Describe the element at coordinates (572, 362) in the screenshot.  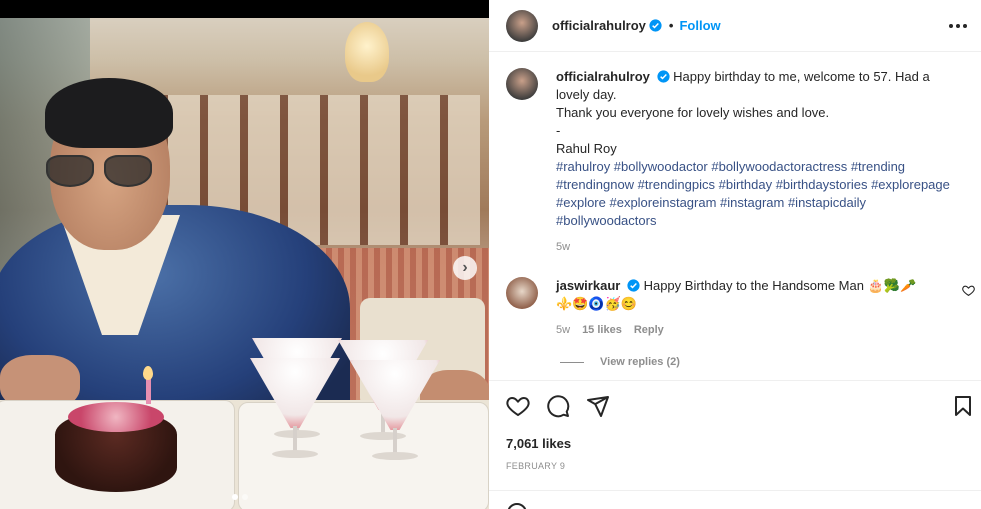
I see `replies-divider` at that location.